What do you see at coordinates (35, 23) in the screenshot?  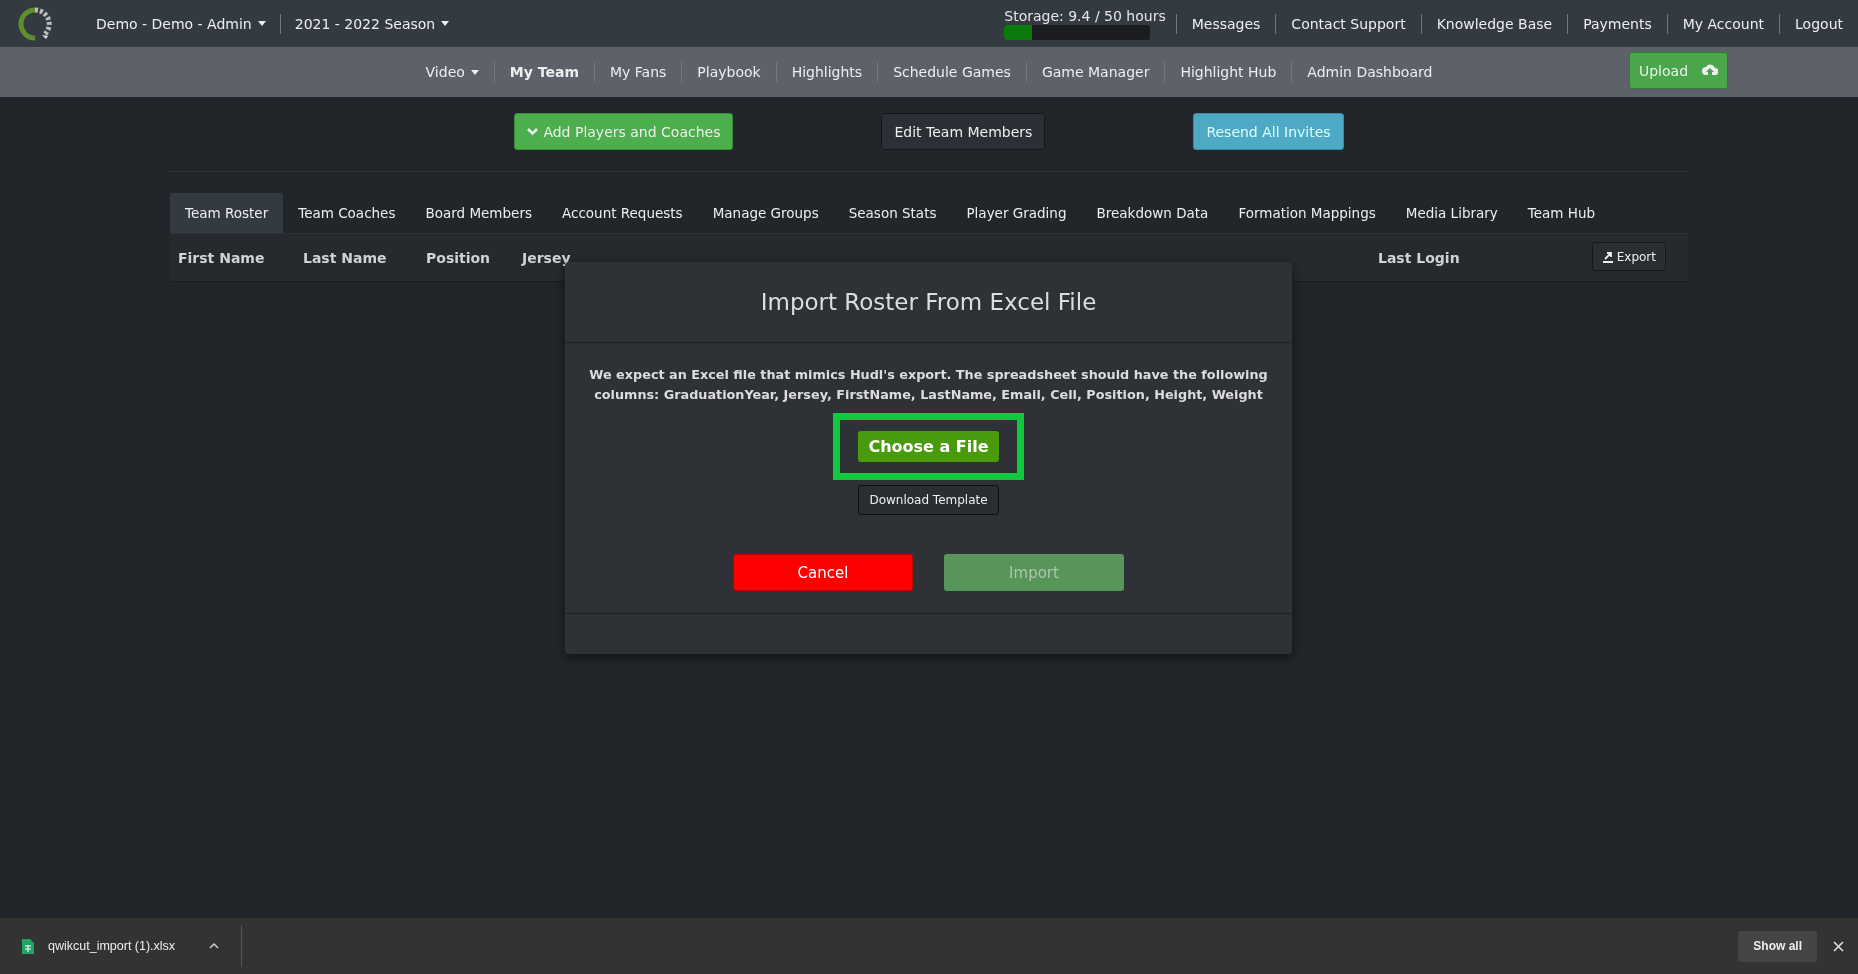 I see `logo-icon` at bounding box center [35, 23].